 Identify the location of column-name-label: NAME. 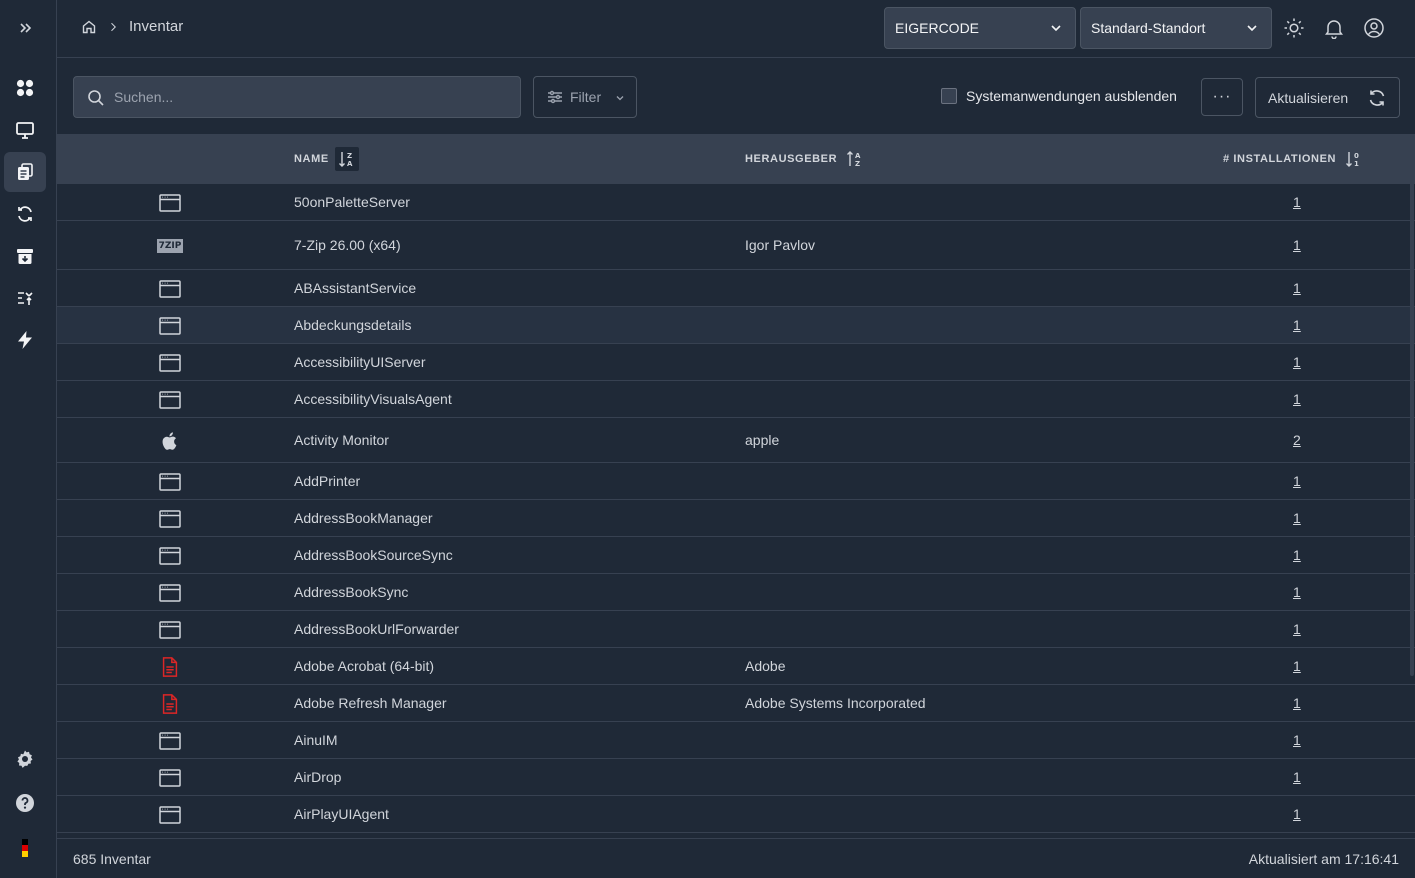
(311, 159).